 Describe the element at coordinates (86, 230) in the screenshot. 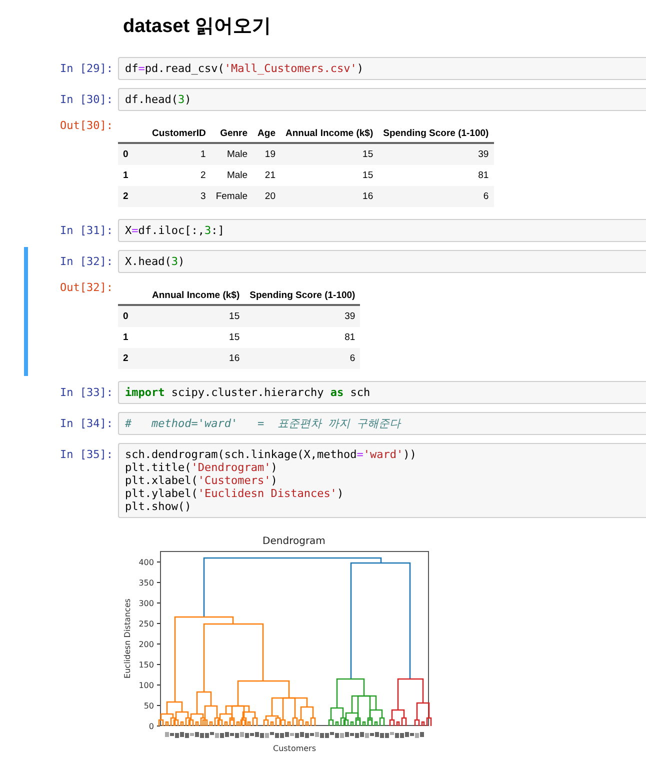

I see `input-prompt: In [31]:` at that location.